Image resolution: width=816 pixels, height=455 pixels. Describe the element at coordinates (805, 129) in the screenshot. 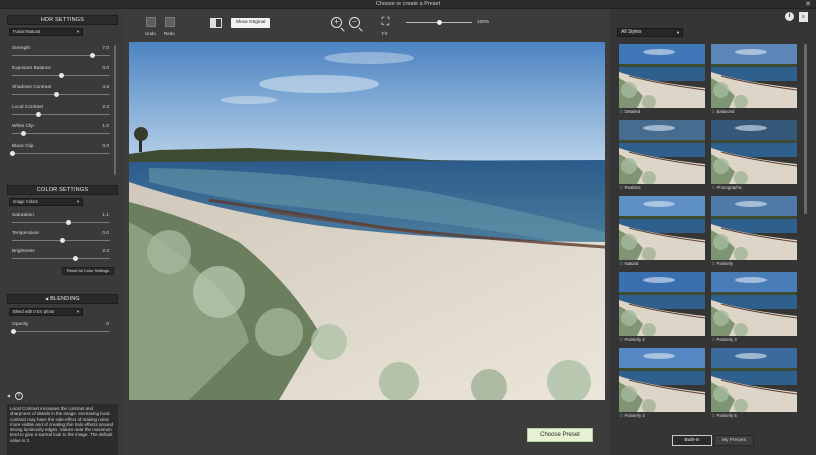

I see `preset-scrollbar` at that location.